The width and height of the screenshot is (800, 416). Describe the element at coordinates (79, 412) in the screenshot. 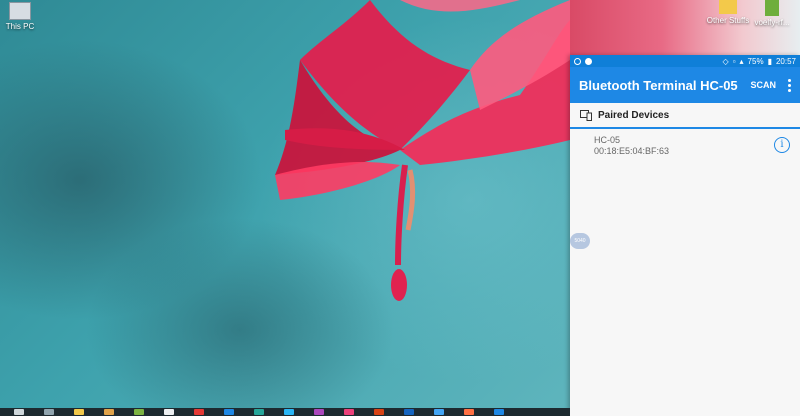

I see `file-explorer-icon` at that location.